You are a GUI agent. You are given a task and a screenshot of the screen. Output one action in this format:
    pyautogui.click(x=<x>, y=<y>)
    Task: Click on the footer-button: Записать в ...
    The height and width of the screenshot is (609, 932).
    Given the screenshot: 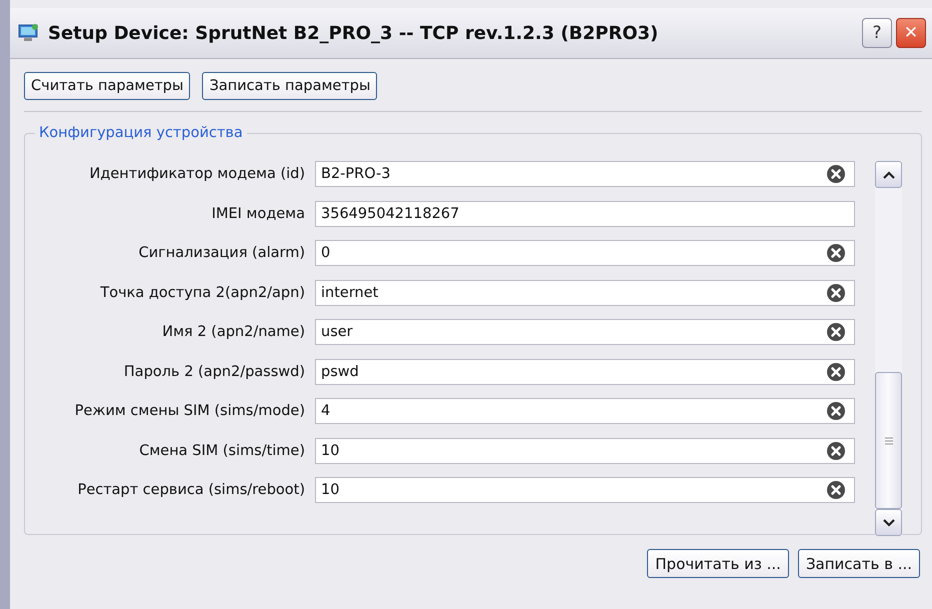 What is the action you would take?
    pyautogui.click(x=859, y=563)
    